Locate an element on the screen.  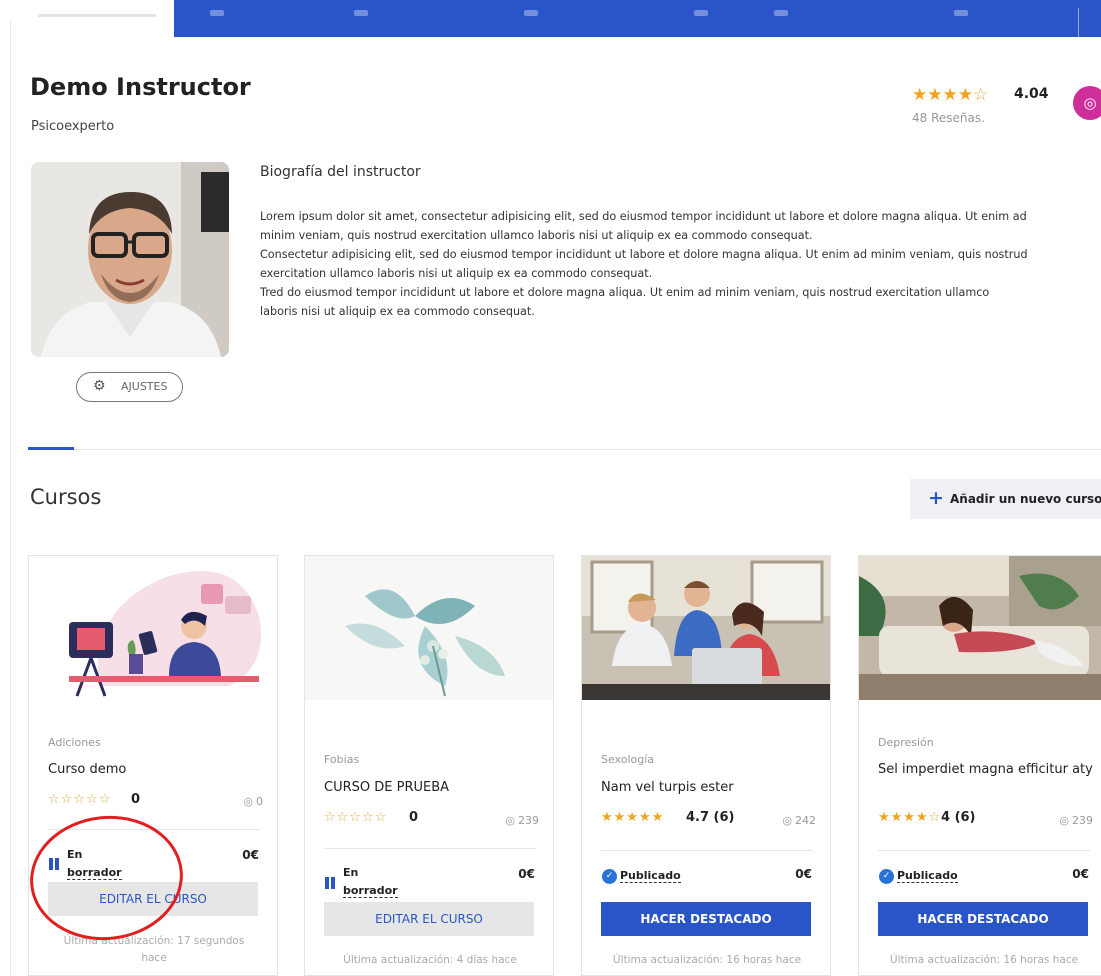
course-category: Adiciones is located at coordinates (74, 742).